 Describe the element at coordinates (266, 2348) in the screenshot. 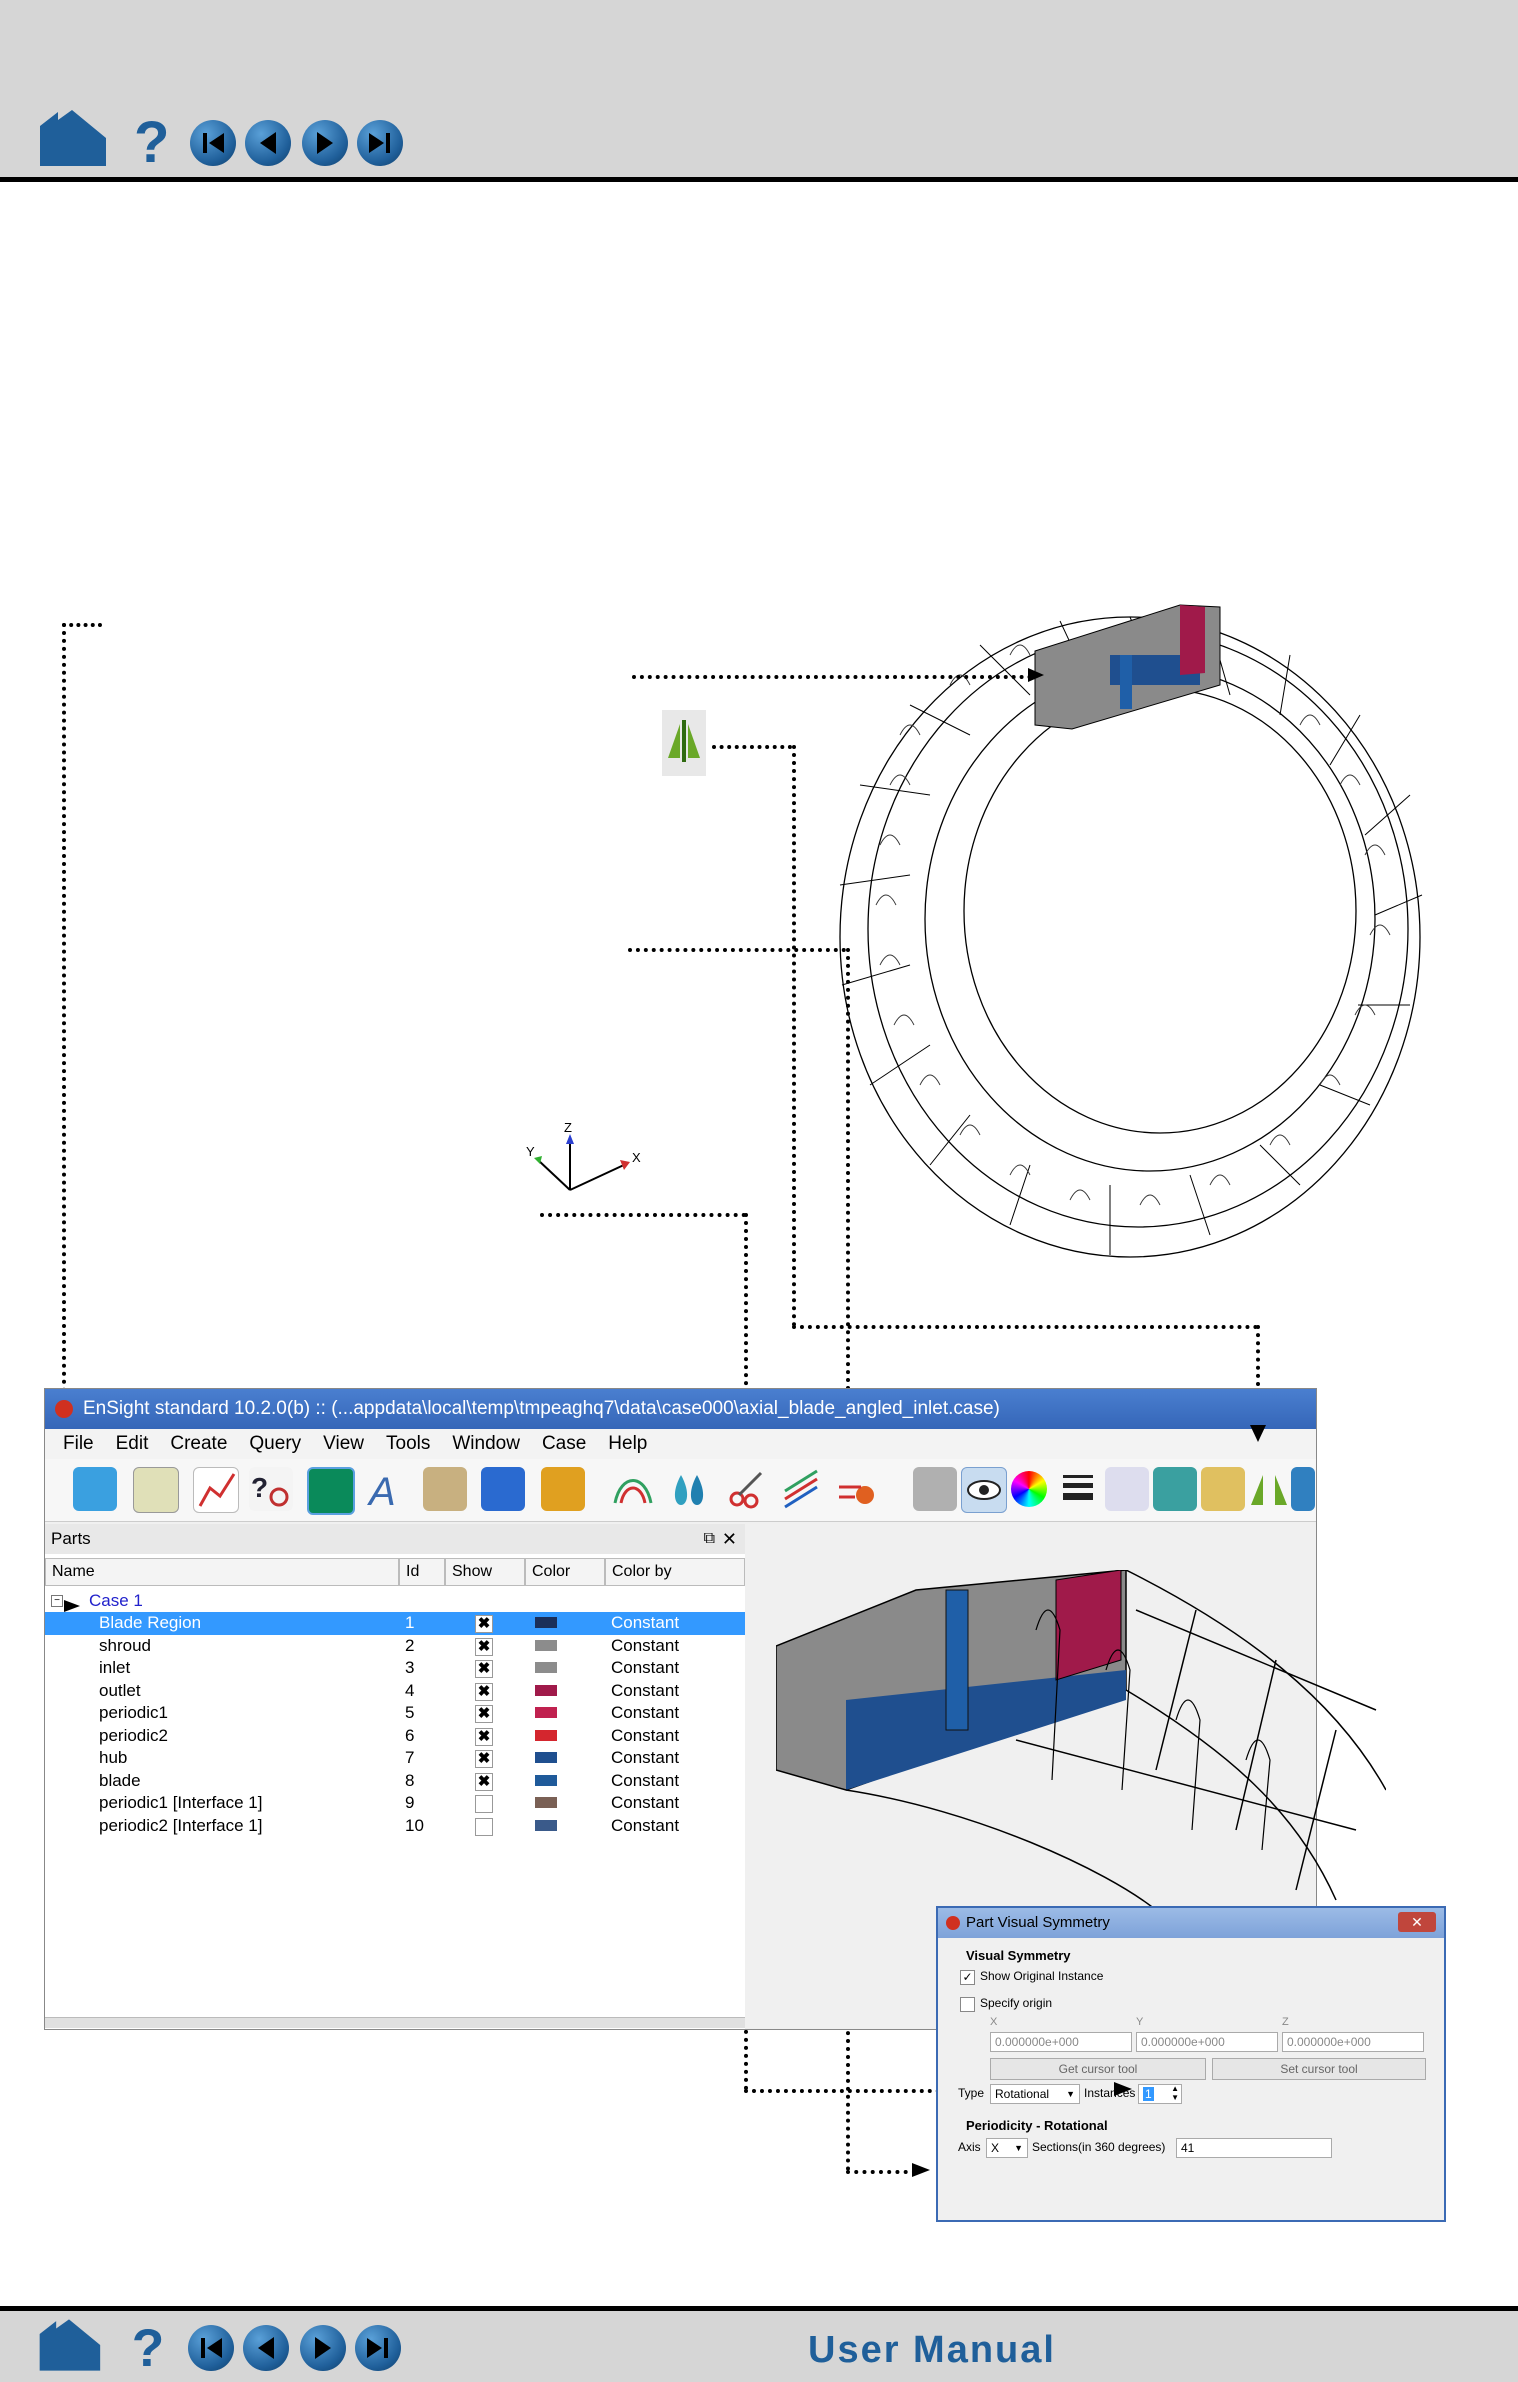

I see `previous-page-icon` at that location.